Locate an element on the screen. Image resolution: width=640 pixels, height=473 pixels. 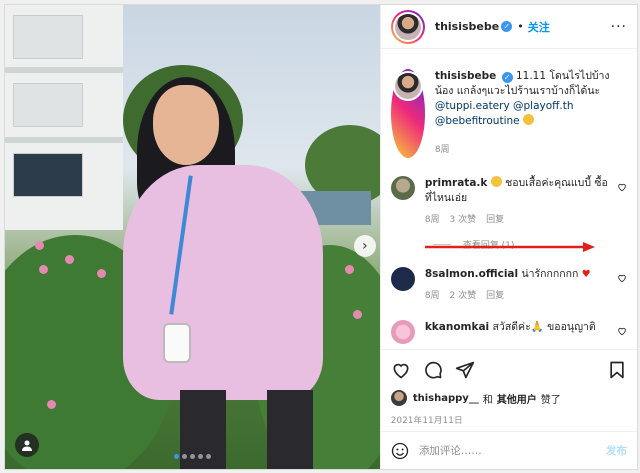
liked-by-connector: 和 is located at coordinates (487, 400).